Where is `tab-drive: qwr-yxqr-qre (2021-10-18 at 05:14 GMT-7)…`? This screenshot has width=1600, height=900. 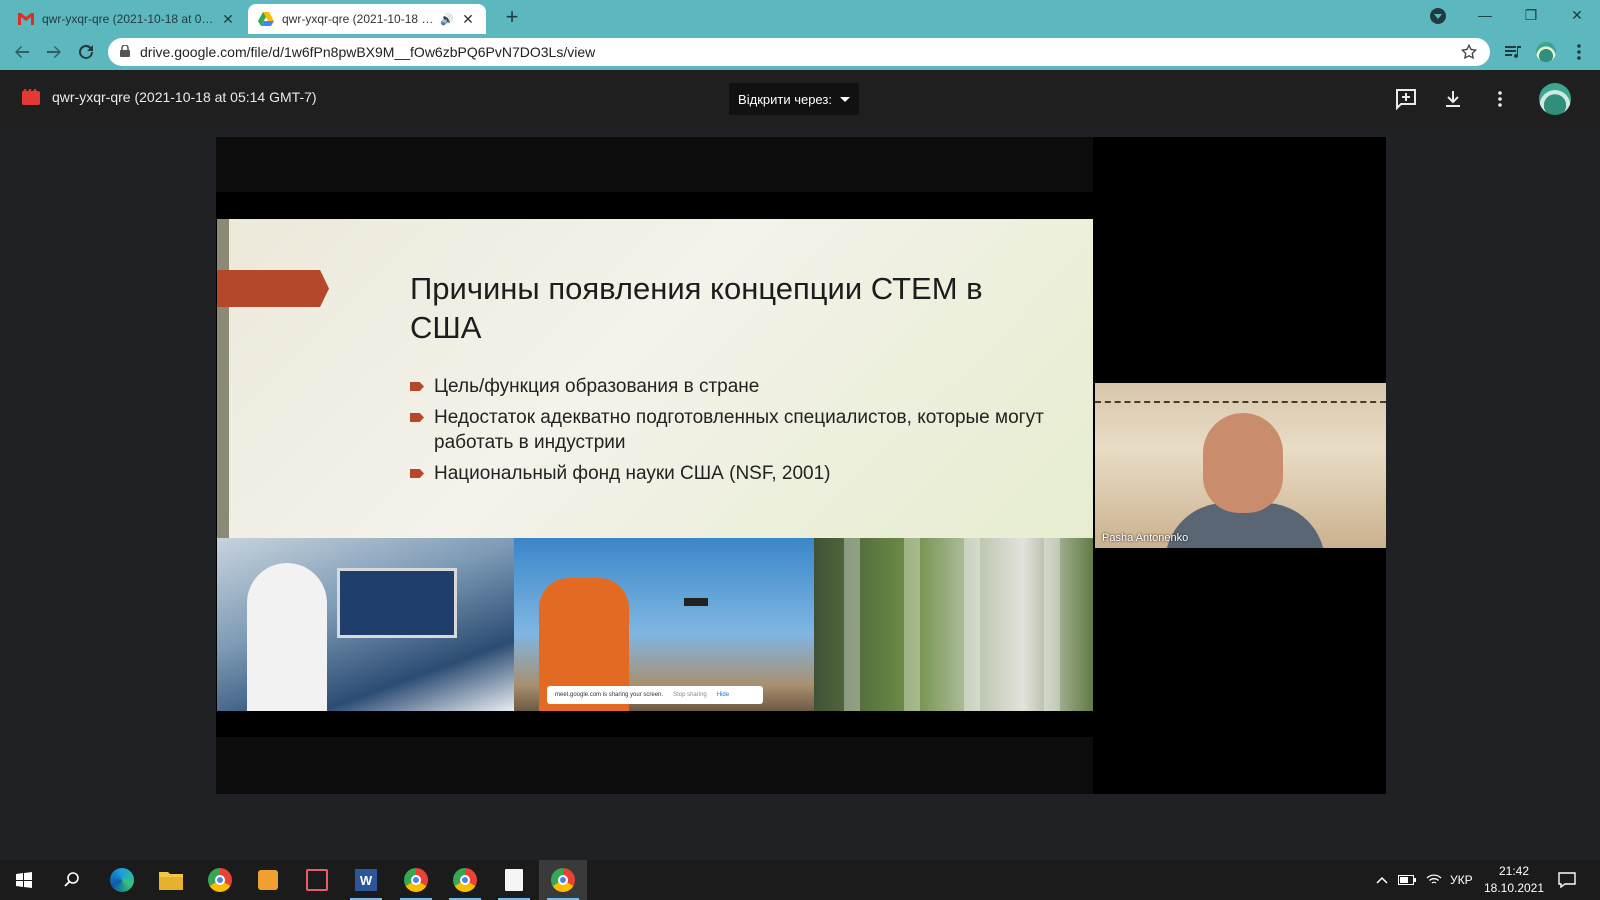
tab-drive: qwr-yxqr-qre (2021-10-18 at 05:14 GMT-7)… is located at coordinates (367, 19).